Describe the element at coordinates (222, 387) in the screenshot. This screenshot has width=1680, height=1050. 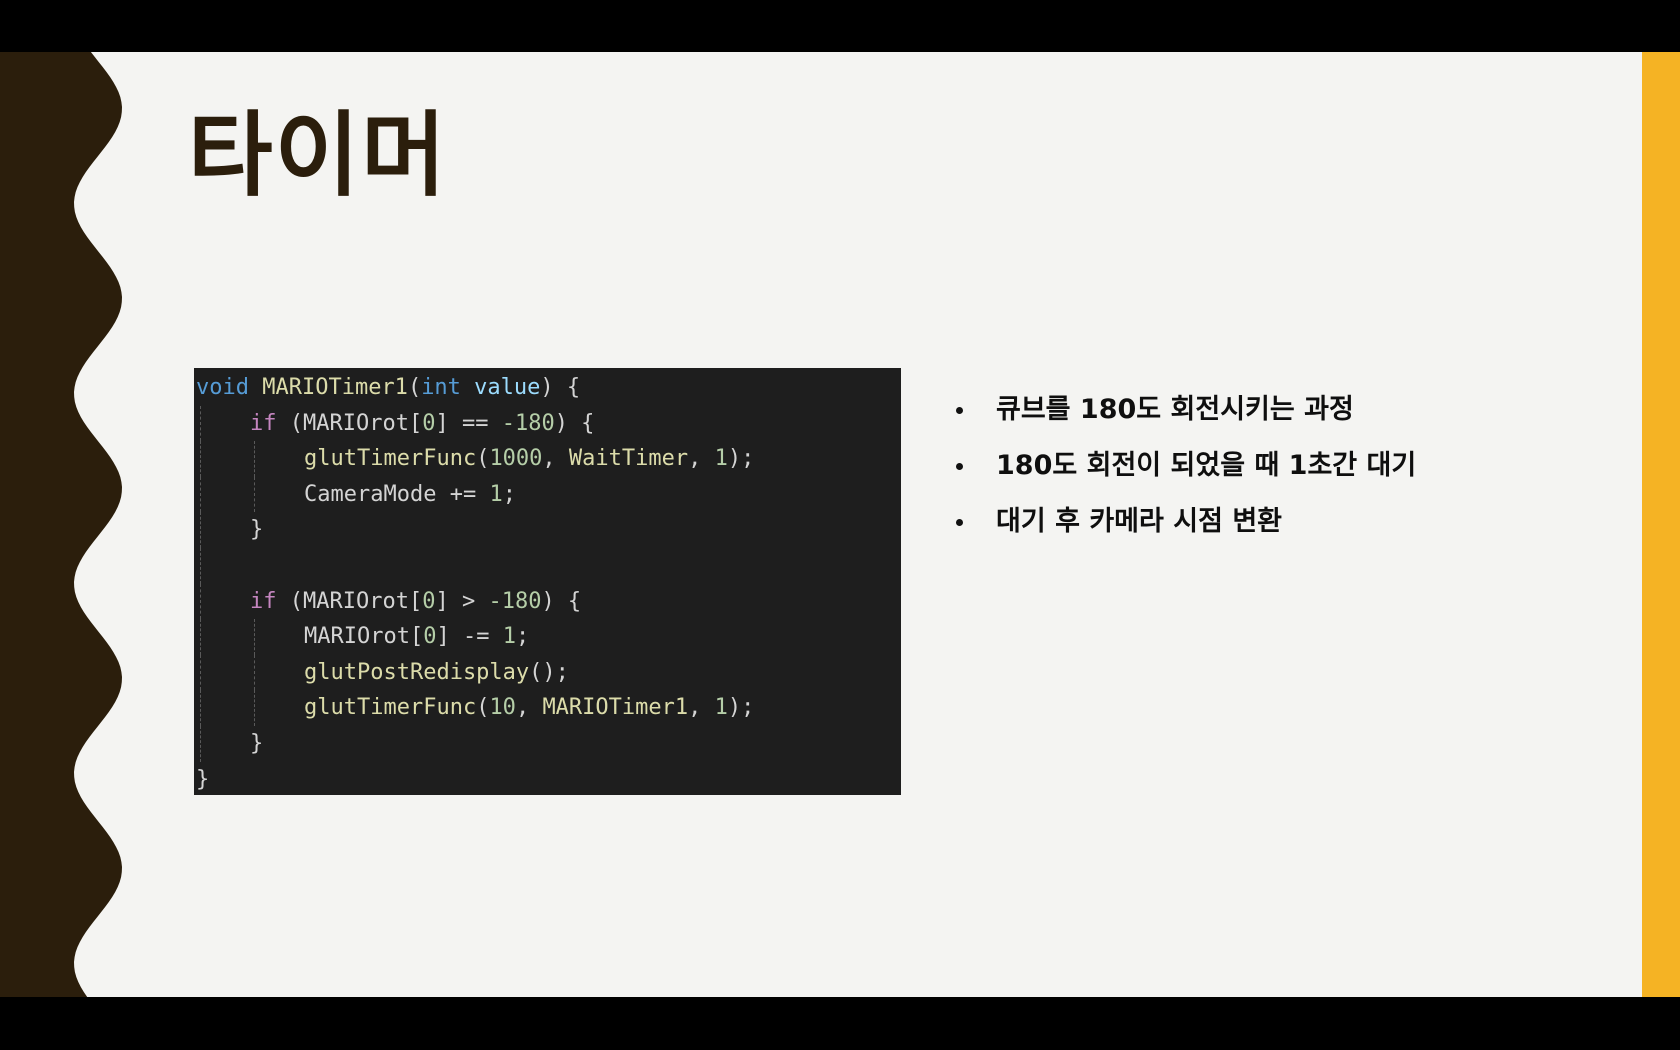
I see `code-token: void` at that location.